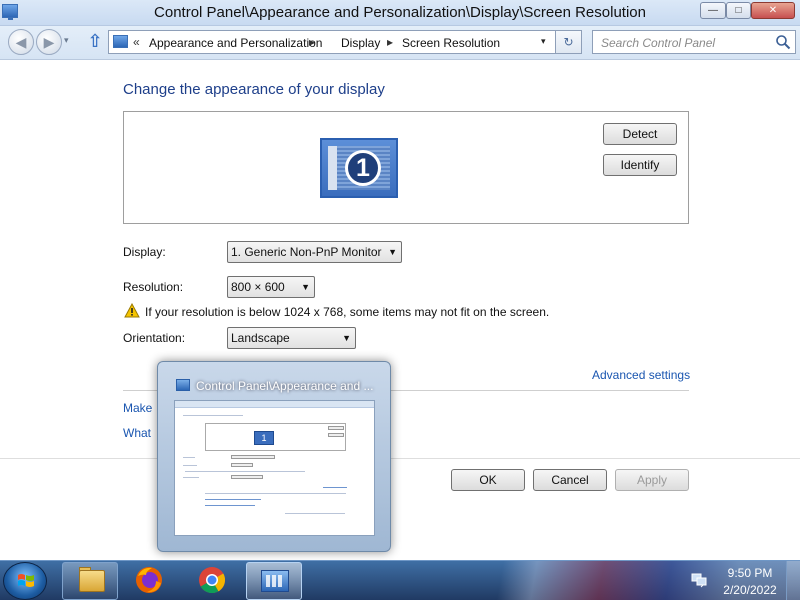 The height and width of the screenshot is (600, 800). What do you see at coordinates (315, 513) in the screenshot?
I see `mini-footer-buttons` at bounding box center [315, 513].